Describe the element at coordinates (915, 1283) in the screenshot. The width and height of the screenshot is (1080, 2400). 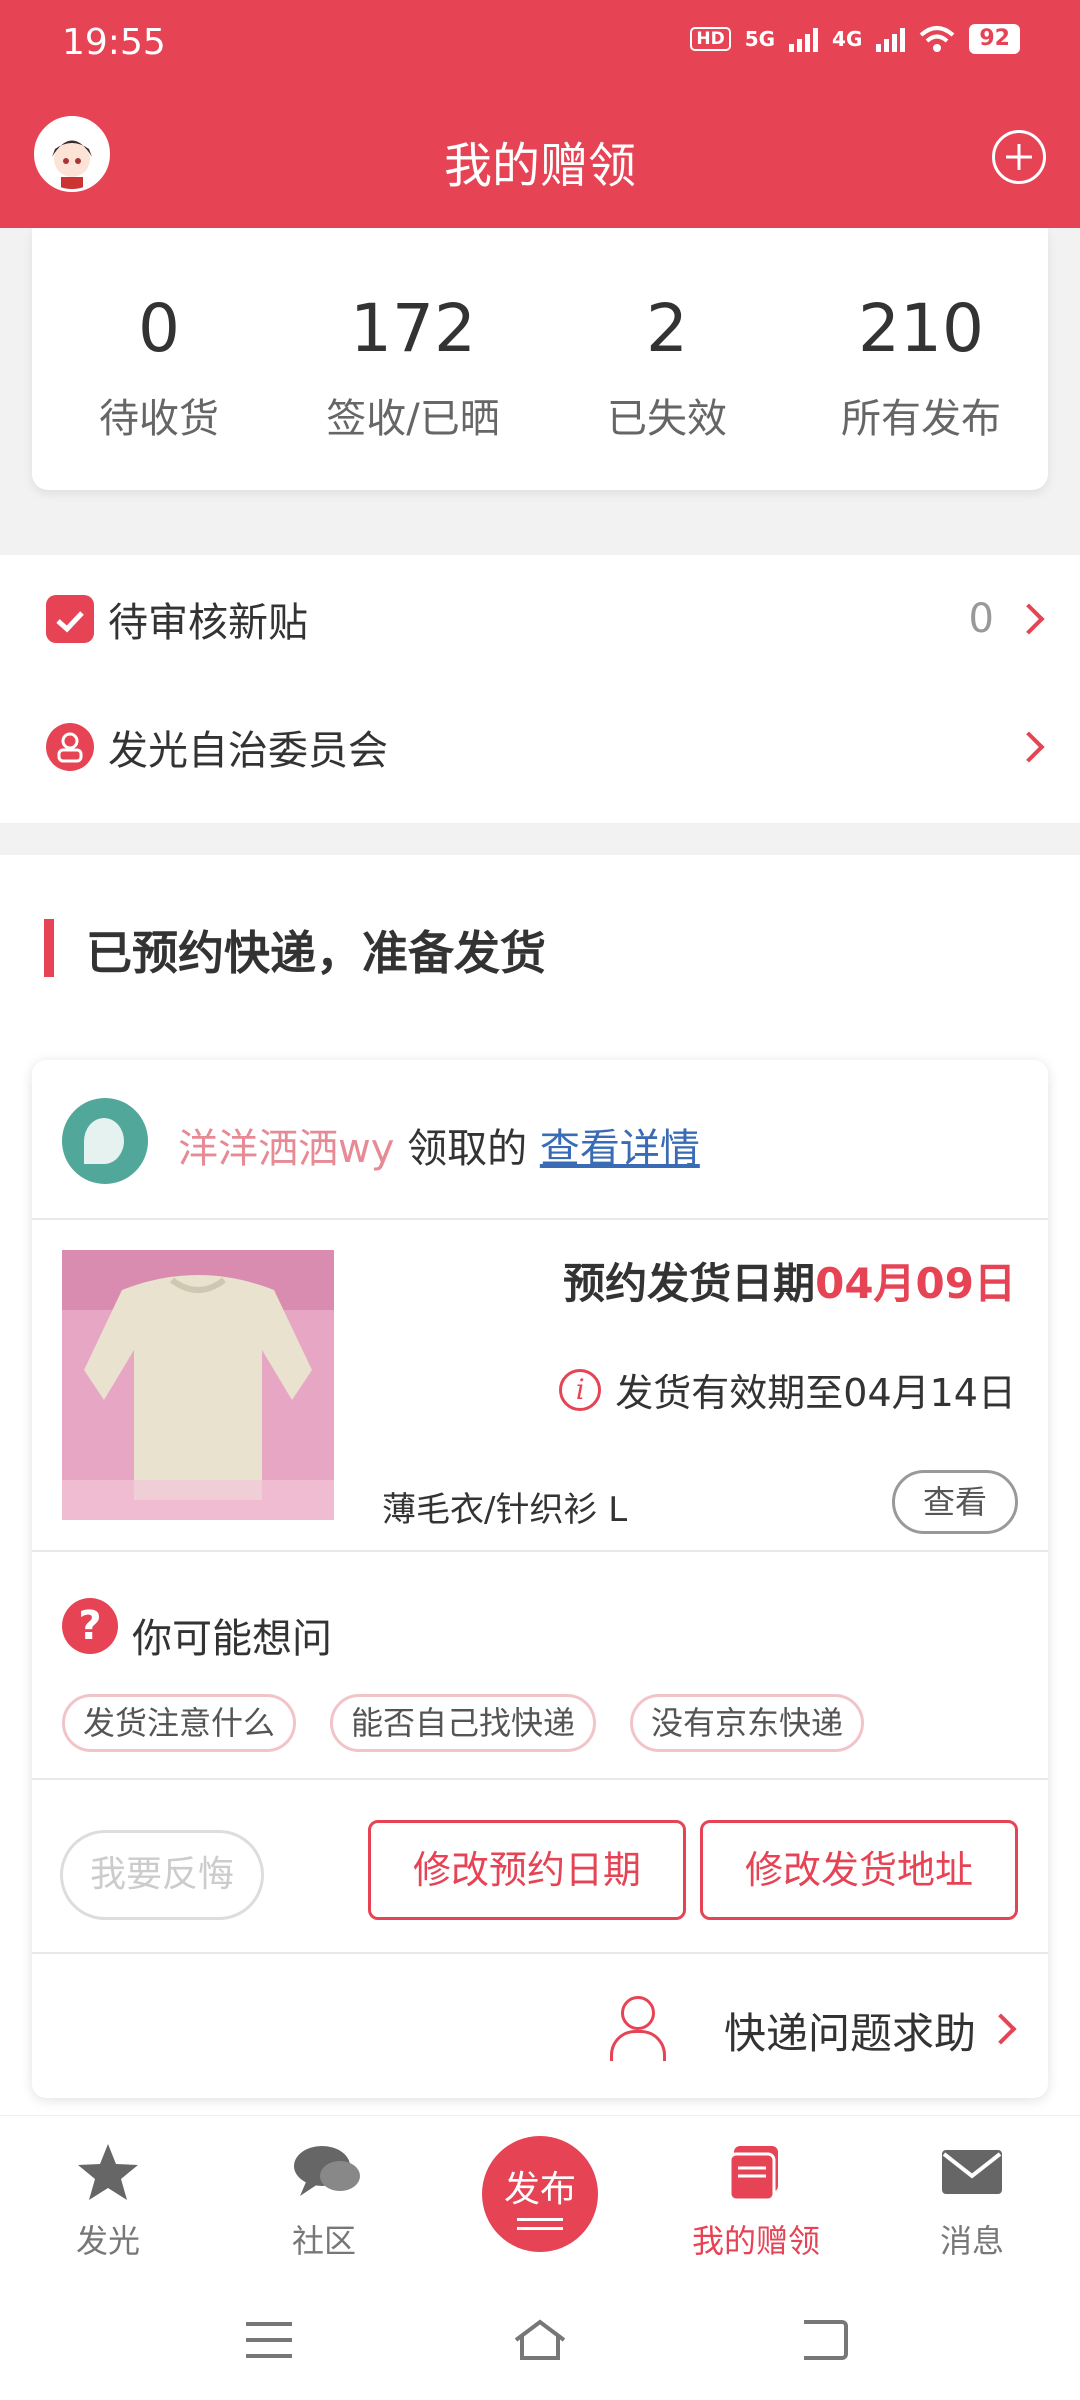
I see `ship-date-value: 04月09日` at that location.